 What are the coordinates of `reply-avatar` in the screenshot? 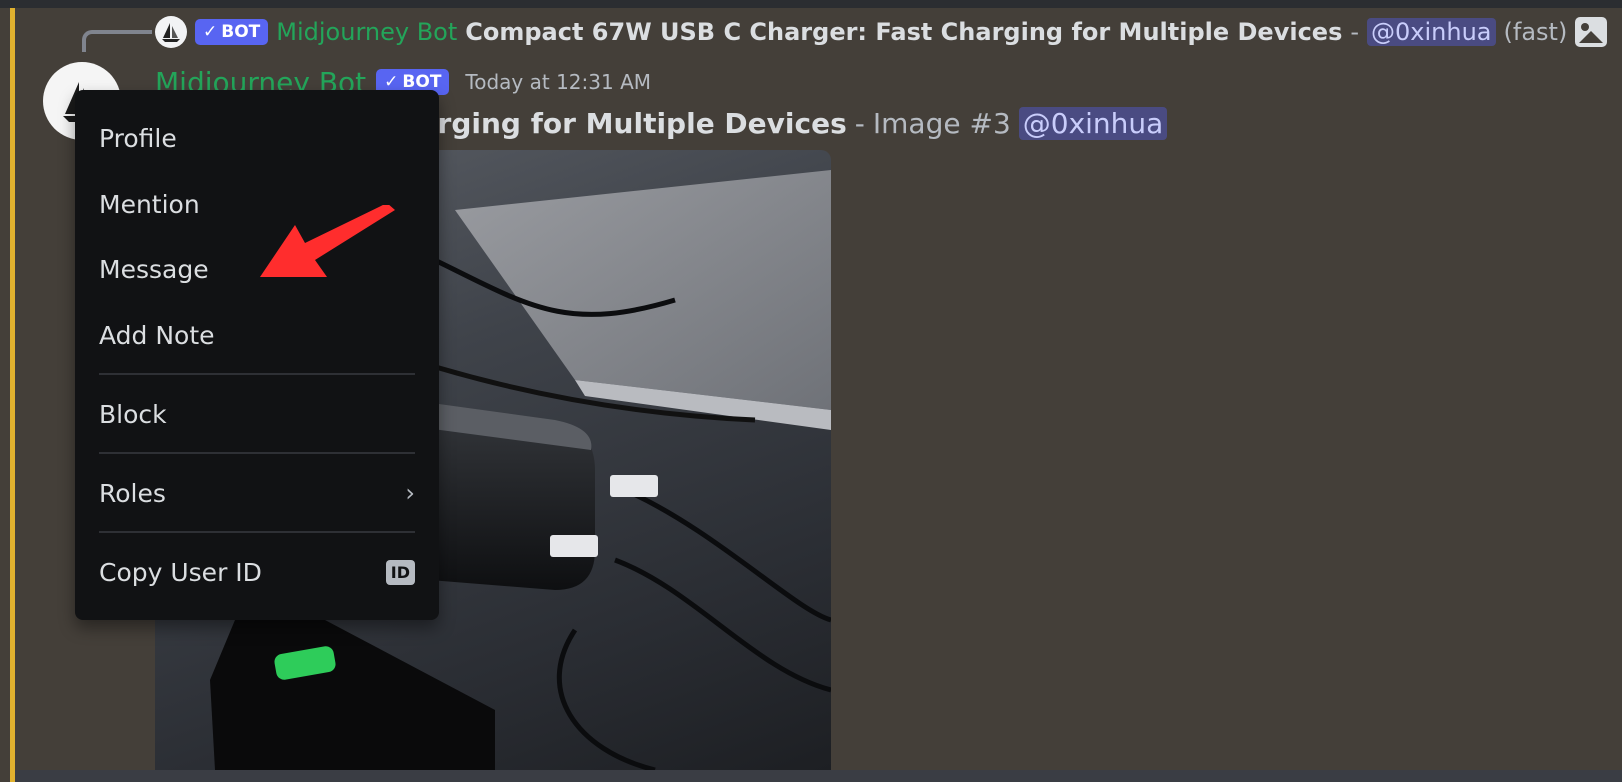 It's located at (171, 32).